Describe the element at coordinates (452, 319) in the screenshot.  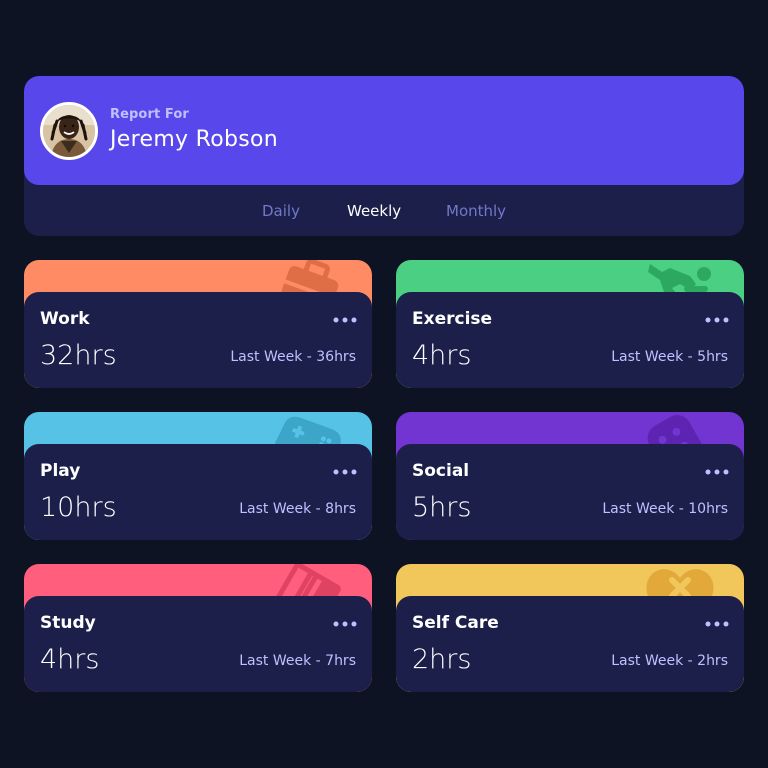
I see `activity-title: Exercise` at that location.